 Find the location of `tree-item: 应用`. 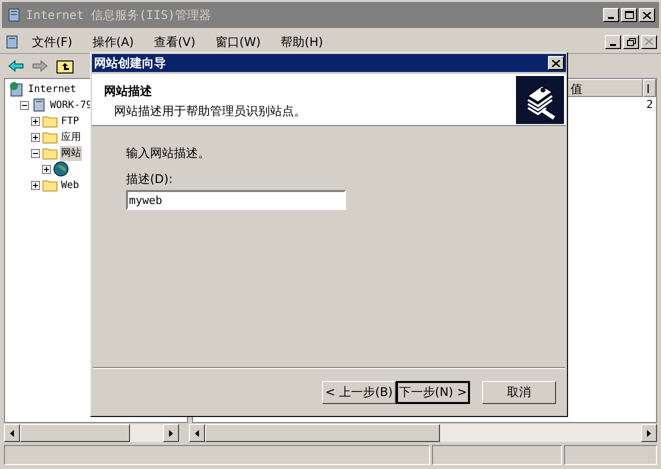

tree-item: 应用 is located at coordinates (71, 137).